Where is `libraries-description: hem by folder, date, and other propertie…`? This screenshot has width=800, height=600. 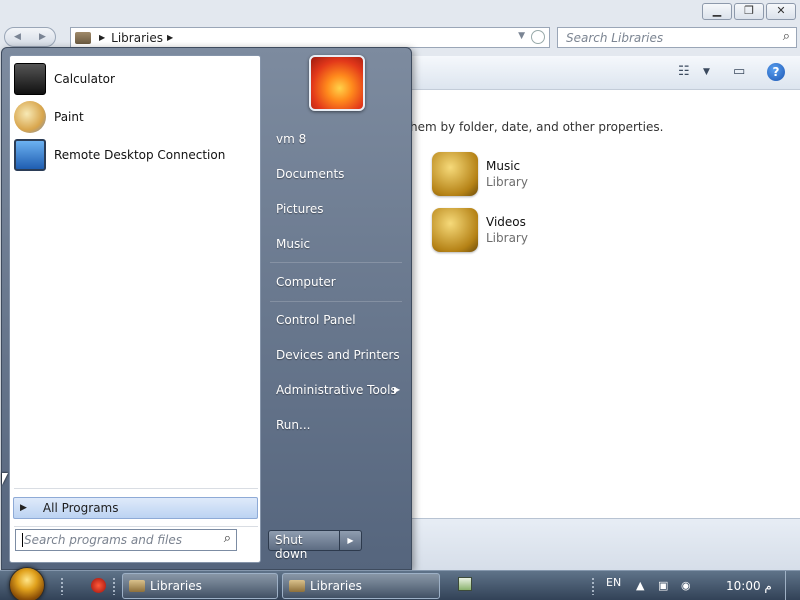 libraries-description: hem by folder, date, and other propertie… is located at coordinates (537, 127).